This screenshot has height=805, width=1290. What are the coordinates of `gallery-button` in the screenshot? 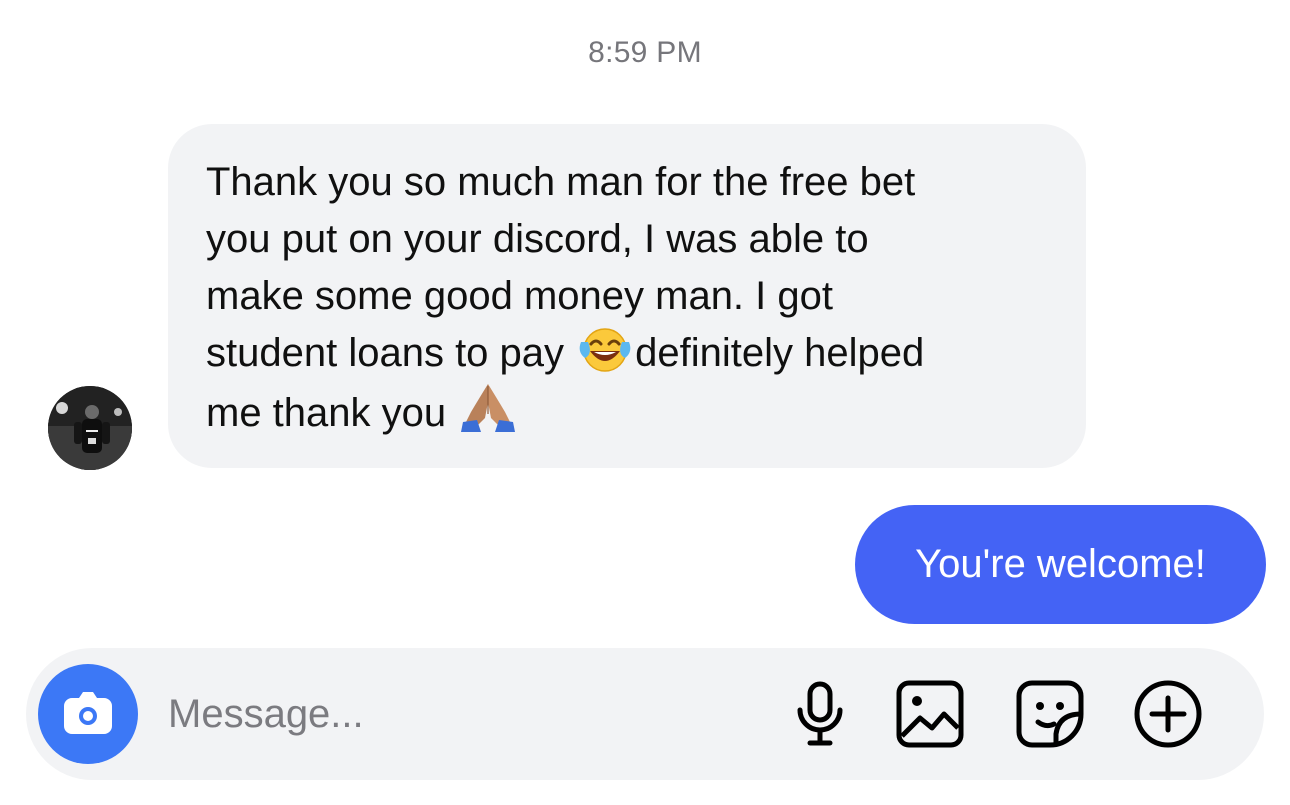 It's located at (930, 714).